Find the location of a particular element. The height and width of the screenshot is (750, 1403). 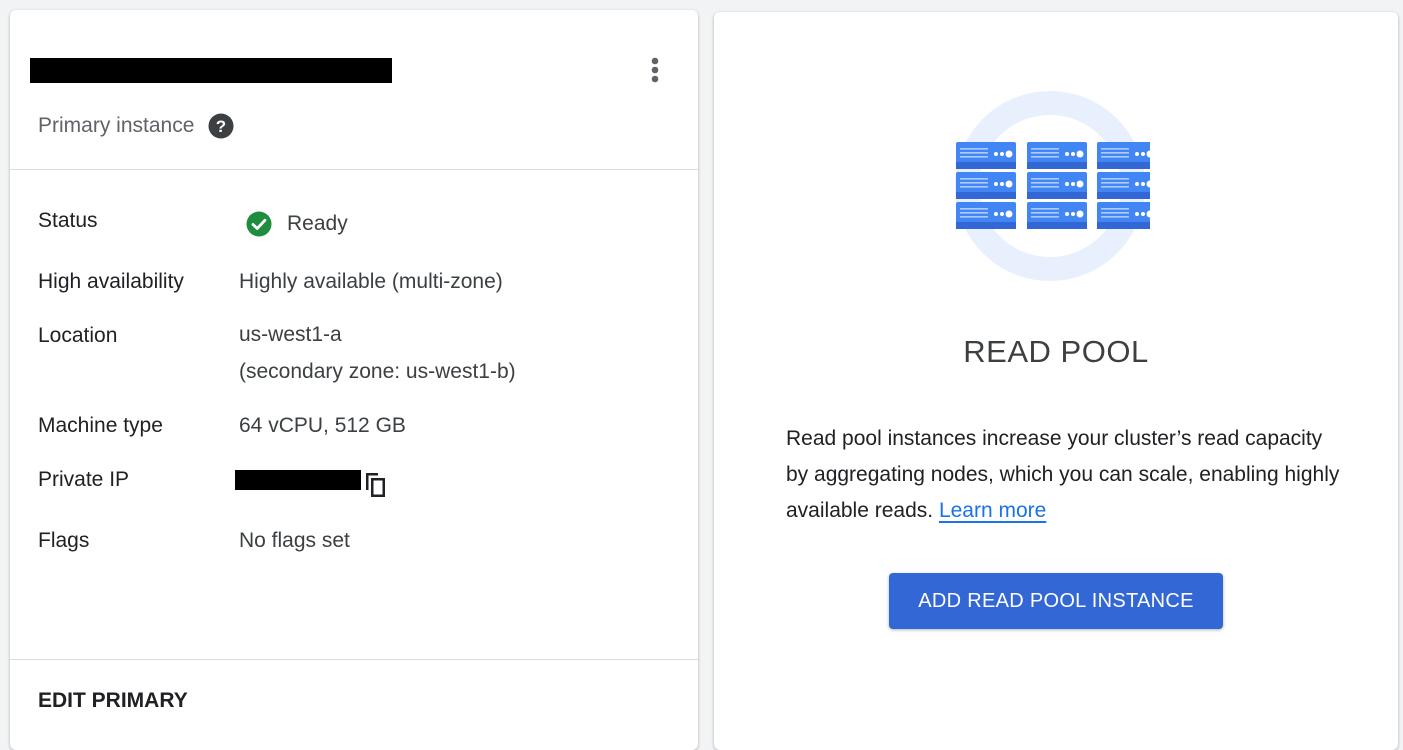

location-label: Location is located at coordinates (78, 335).